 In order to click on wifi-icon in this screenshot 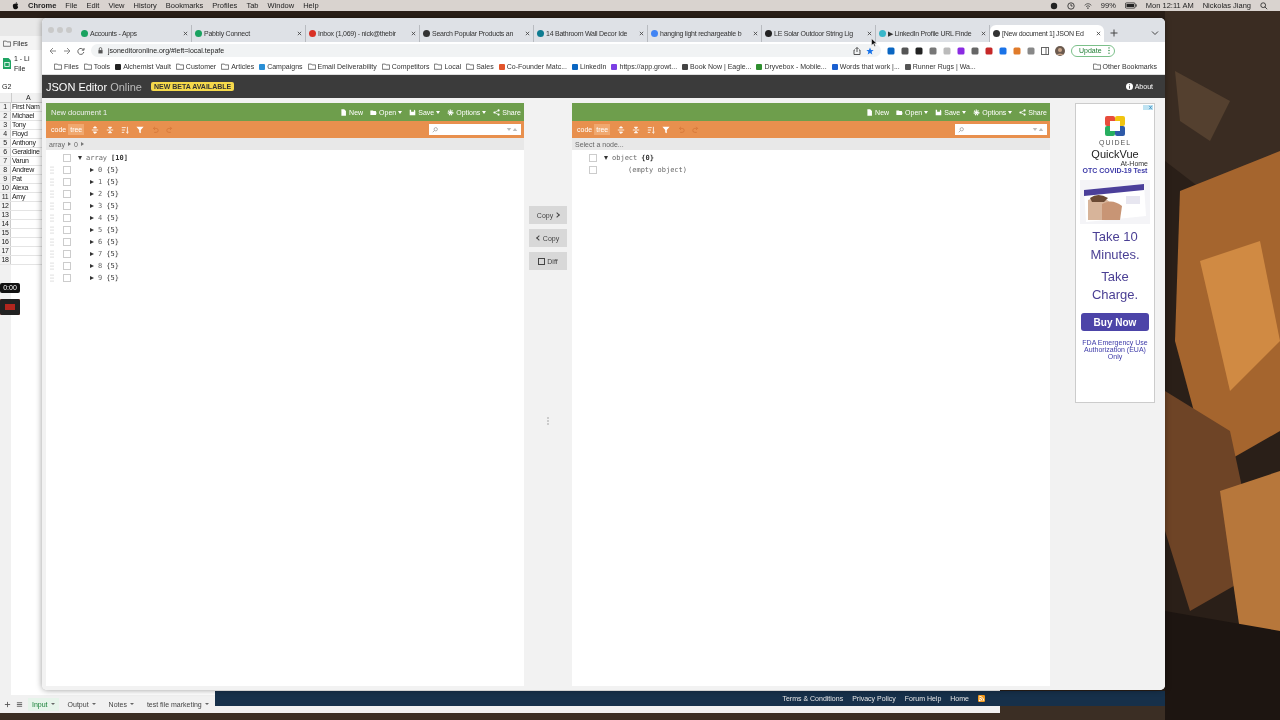, I will do `click(1087, 5)`.